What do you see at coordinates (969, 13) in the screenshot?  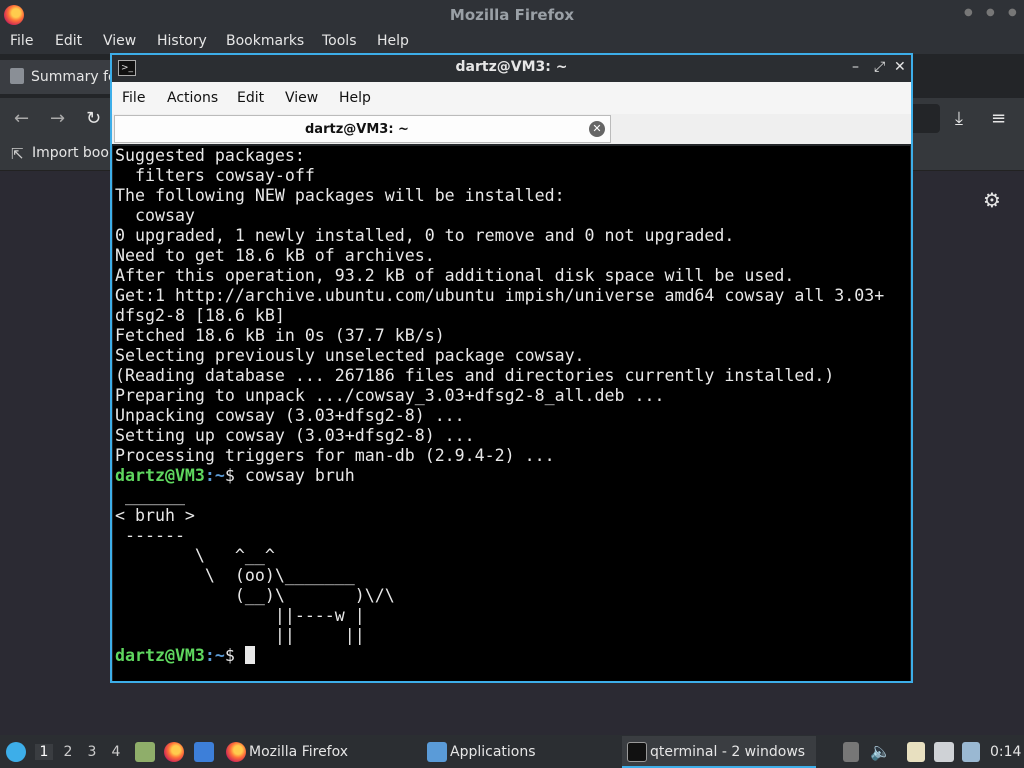 I see `minimize-icon: ●` at bounding box center [969, 13].